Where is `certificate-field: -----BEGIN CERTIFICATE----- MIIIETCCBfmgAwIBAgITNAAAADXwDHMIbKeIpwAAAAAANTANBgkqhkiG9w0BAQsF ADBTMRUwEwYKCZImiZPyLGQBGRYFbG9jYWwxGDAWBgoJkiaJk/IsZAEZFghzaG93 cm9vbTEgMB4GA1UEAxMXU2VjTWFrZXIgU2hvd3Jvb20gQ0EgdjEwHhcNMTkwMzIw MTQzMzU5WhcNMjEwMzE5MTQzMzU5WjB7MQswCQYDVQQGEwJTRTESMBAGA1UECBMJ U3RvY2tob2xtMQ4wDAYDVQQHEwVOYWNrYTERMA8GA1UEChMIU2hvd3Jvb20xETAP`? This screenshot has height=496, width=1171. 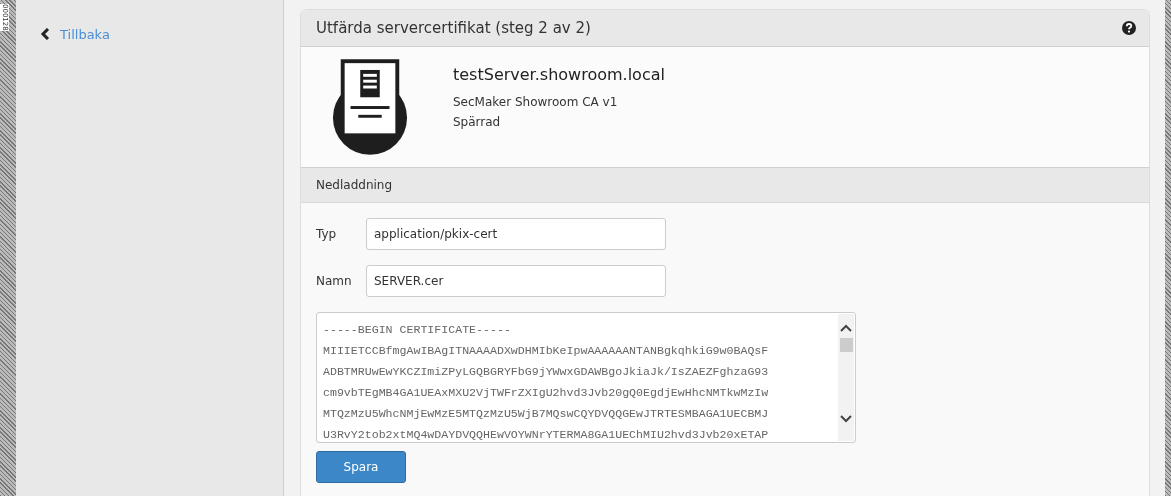 certificate-field: -----BEGIN CERTIFICATE----- MIIIETCCBfmgAwIBAgITNAAAADXwDHMIbKeIpwAAAAAANTANBgkqhkiG9w0BAQsF ADBTMRUwEwYKCZImiZPyLGQBGRYFbG9jYWwxGDAWBgoJkiaJk/IsZAEZFghzaG93 cm9vbTEgMB4GA1UEAxMXU2VjTWFrZXIgU2hvd3Jvb20gQ0EgdjEwHhcNMTkwMzIw MTQzMzU5WhcNMjEwMzE5MTQzMzU5WjB7MQswCQYDVQQGEwJTRTESMBAGA1UECBMJ U3RvY2tob2xtMQ4wDAYDVQQHEwVOYWNrYTERMA8GA1UEChMIU2hvd3Jvb20xETAP is located at coordinates (586, 377).